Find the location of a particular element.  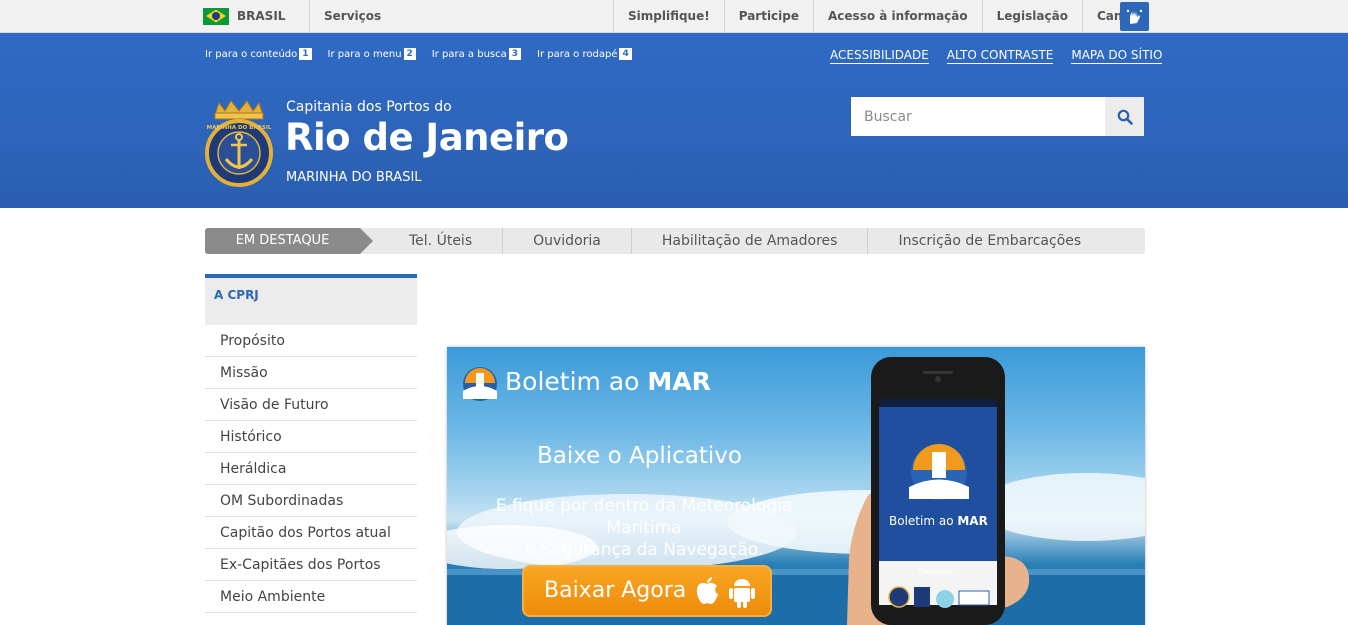

sidebar-item-proposito: Propósito is located at coordinates (311, 341).